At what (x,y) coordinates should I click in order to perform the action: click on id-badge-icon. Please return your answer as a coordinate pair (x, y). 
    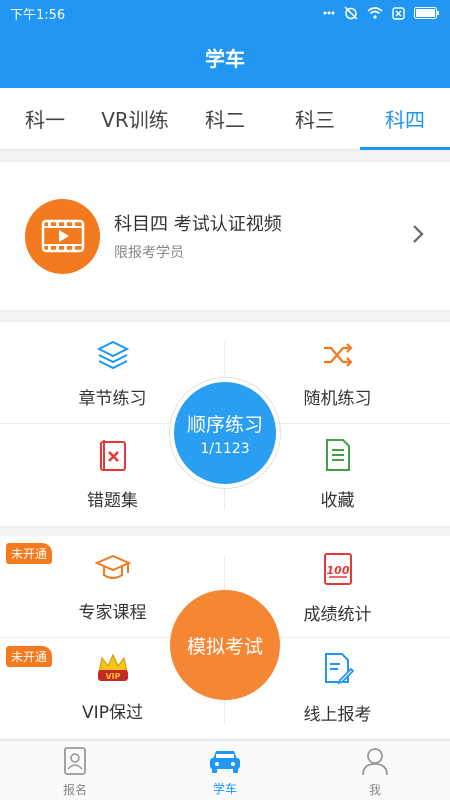
    Looking at the image, I should click on (75, 762).